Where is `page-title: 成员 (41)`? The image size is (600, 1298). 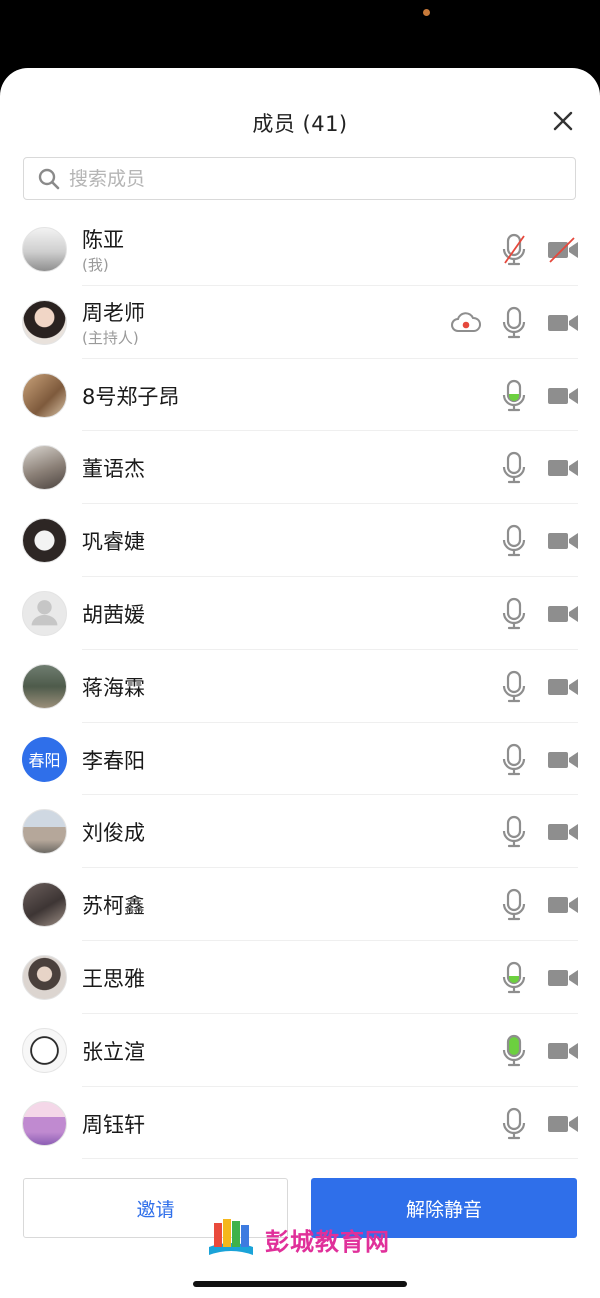 page-title: 成员 (41) is located at coordinates (300, 124).